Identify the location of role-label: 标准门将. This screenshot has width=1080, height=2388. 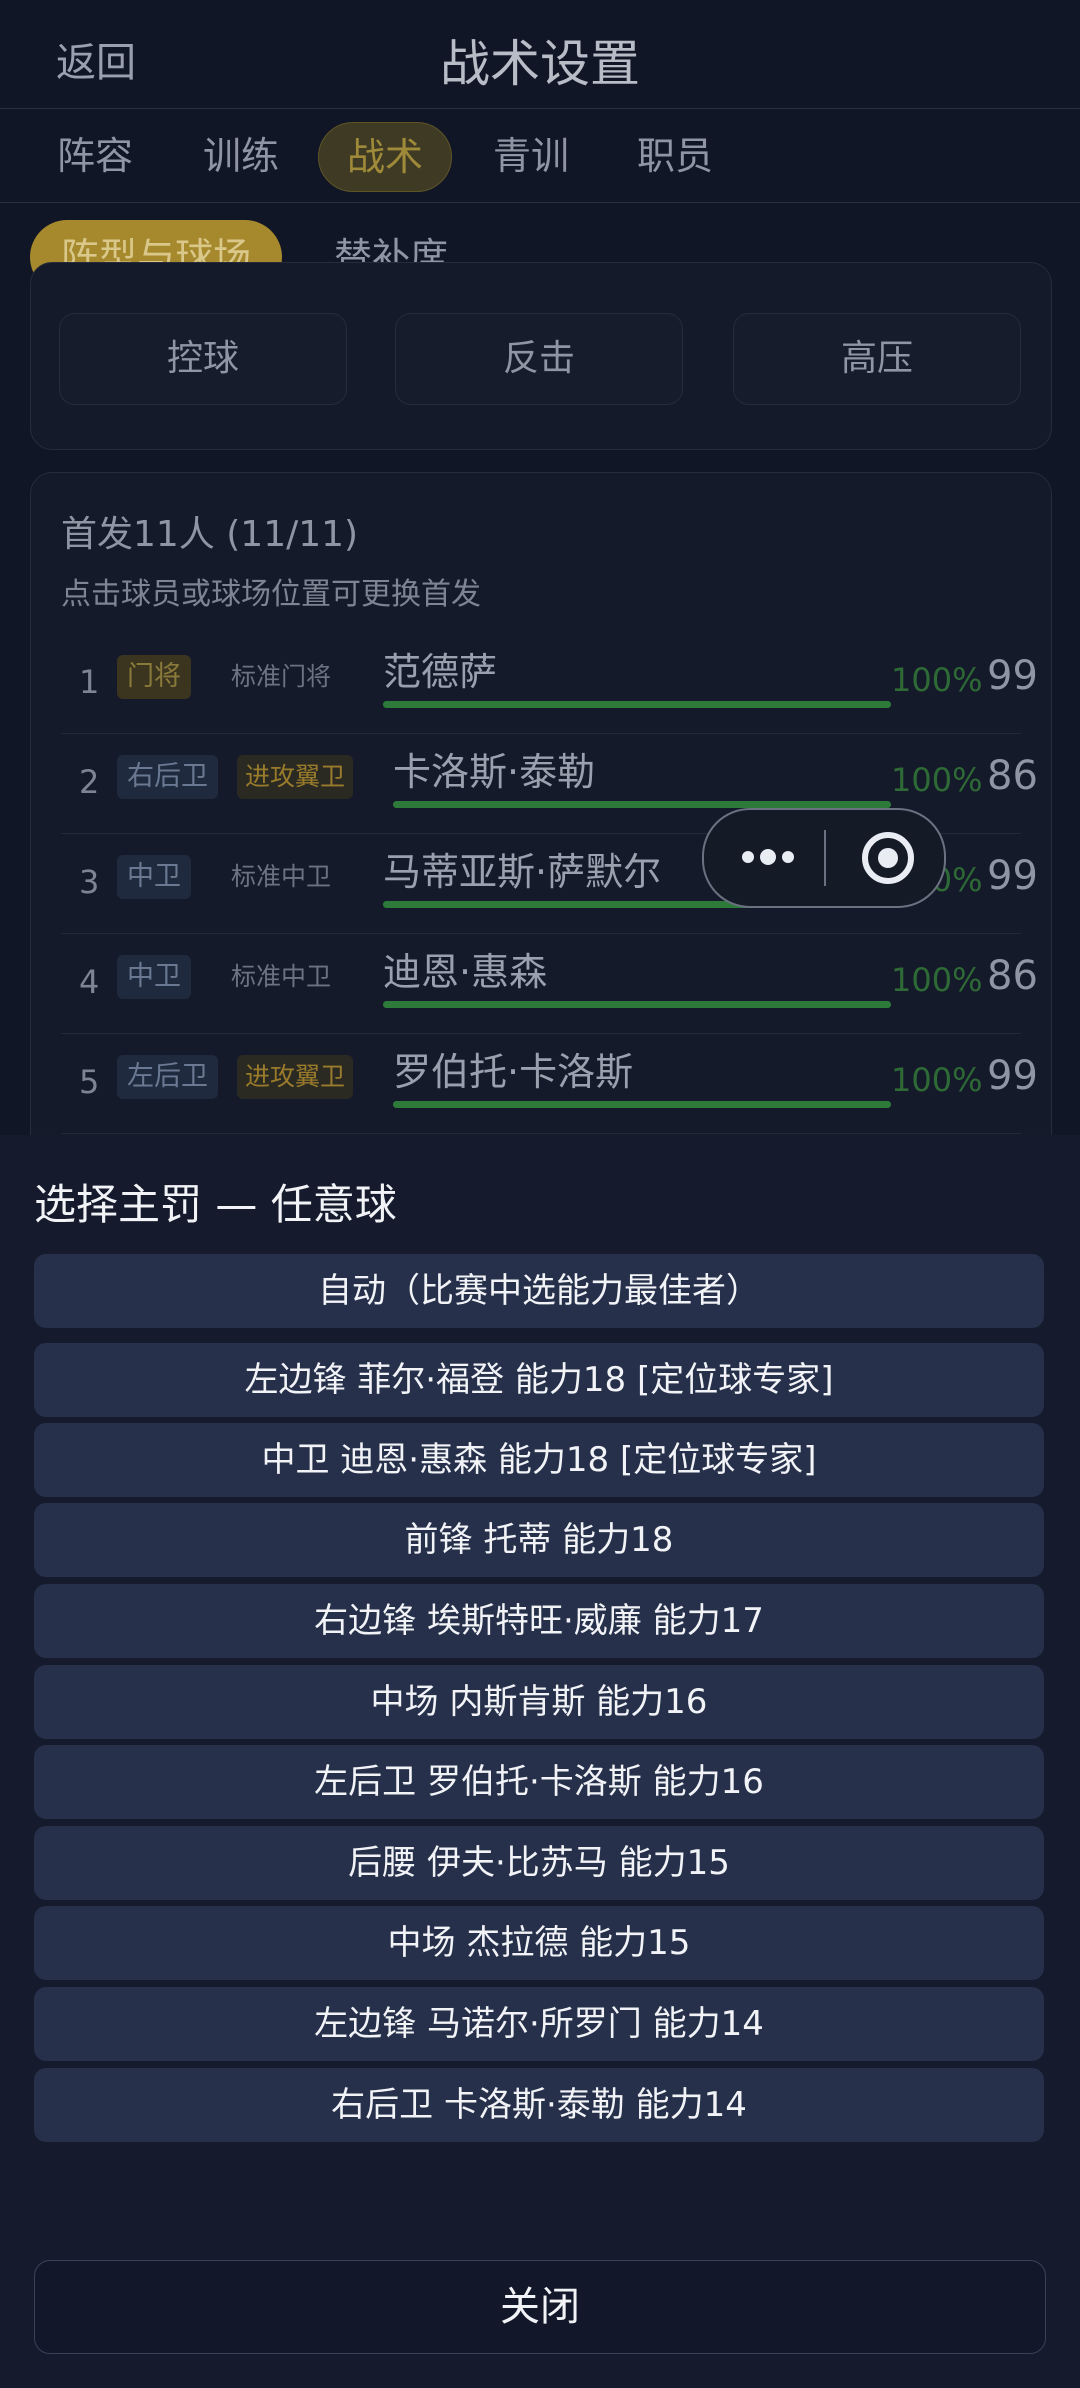
(281, 676).